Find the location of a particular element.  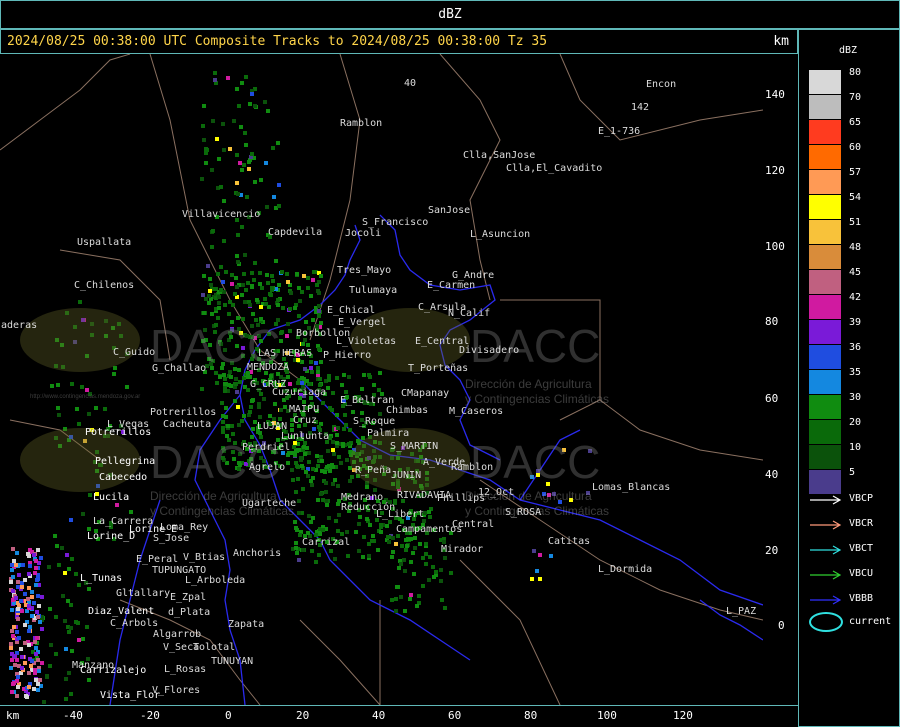

y-tick-label: 40 is located at coordinates (772, 474).